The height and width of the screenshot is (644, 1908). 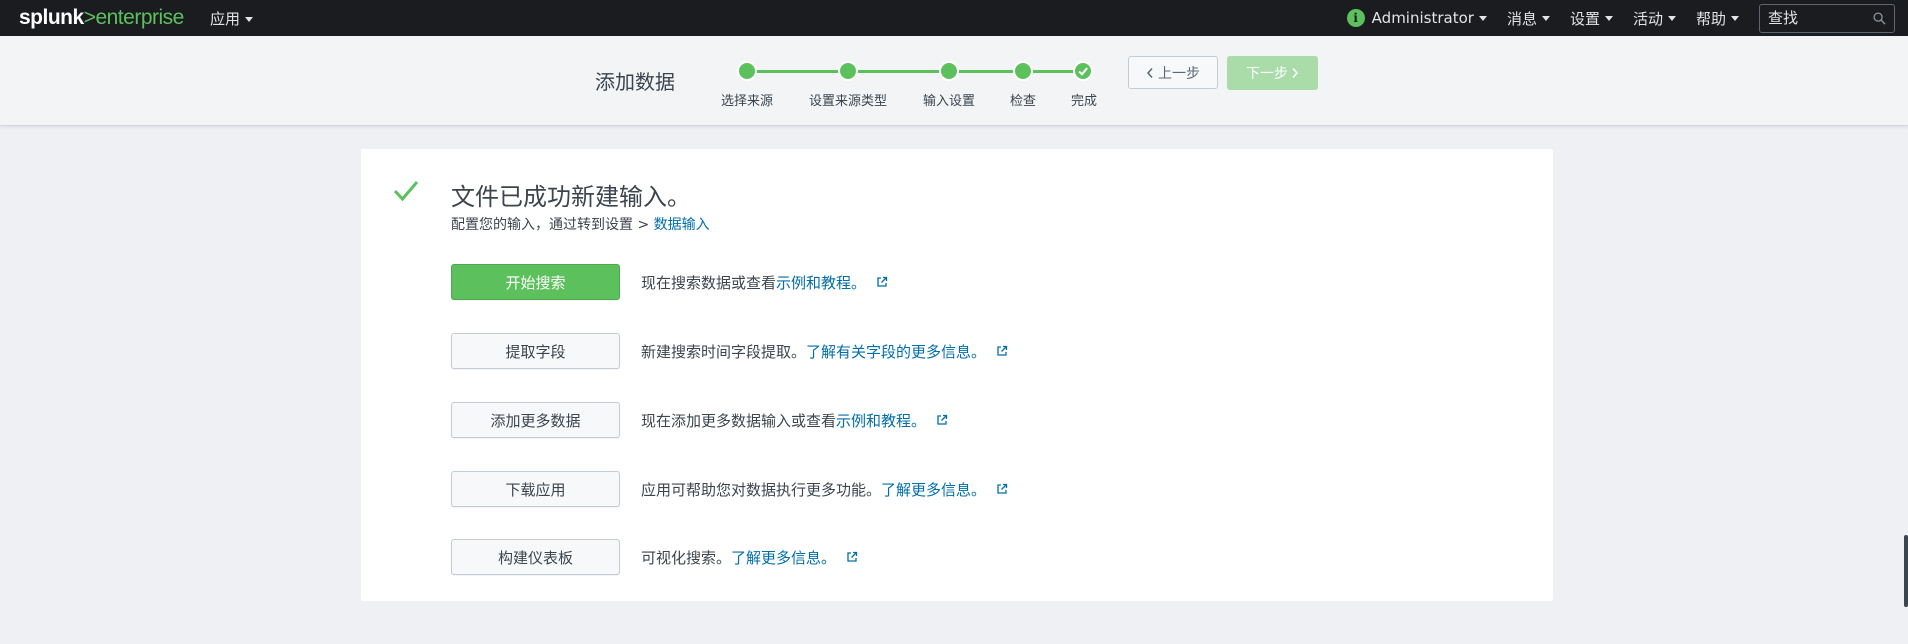 I want to click on help-menu: 帮助, so click(x=1717, y=18).